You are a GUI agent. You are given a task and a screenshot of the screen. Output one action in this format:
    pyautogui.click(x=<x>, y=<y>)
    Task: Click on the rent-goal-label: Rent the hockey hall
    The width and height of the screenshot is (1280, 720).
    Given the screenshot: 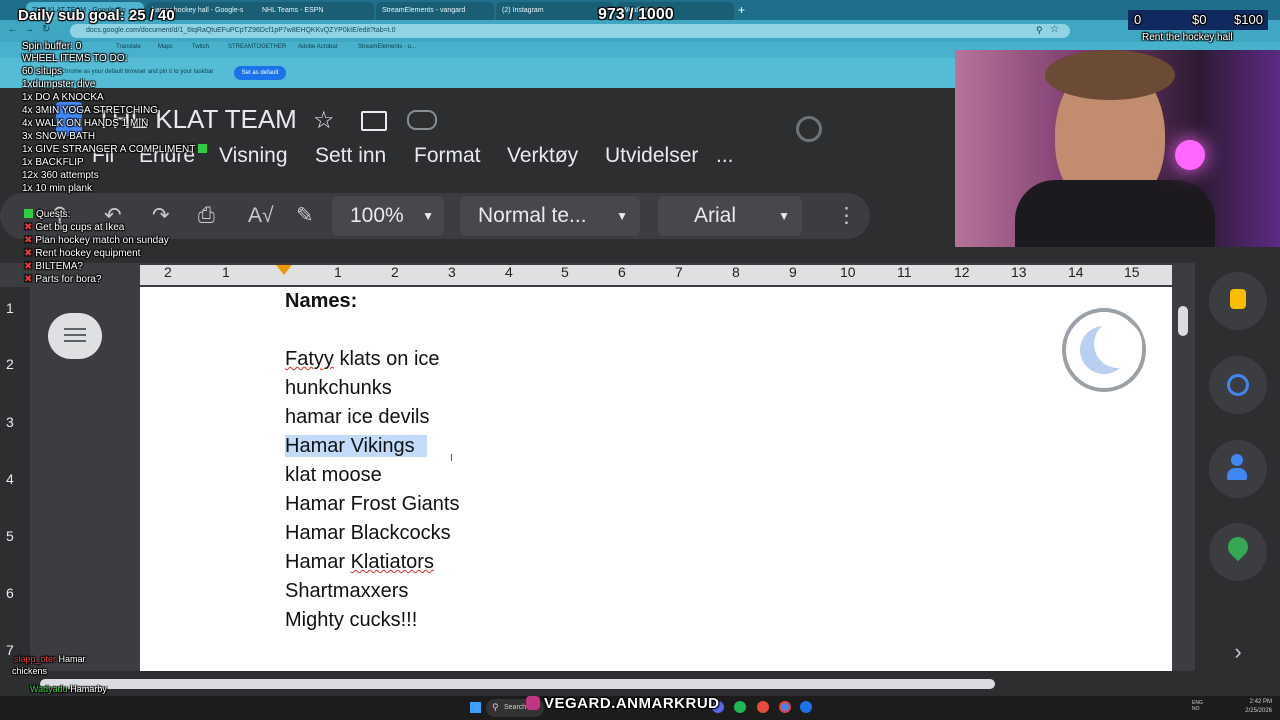 What is the action you would take?
    pyautogui.click(x=1187, y=37)
    